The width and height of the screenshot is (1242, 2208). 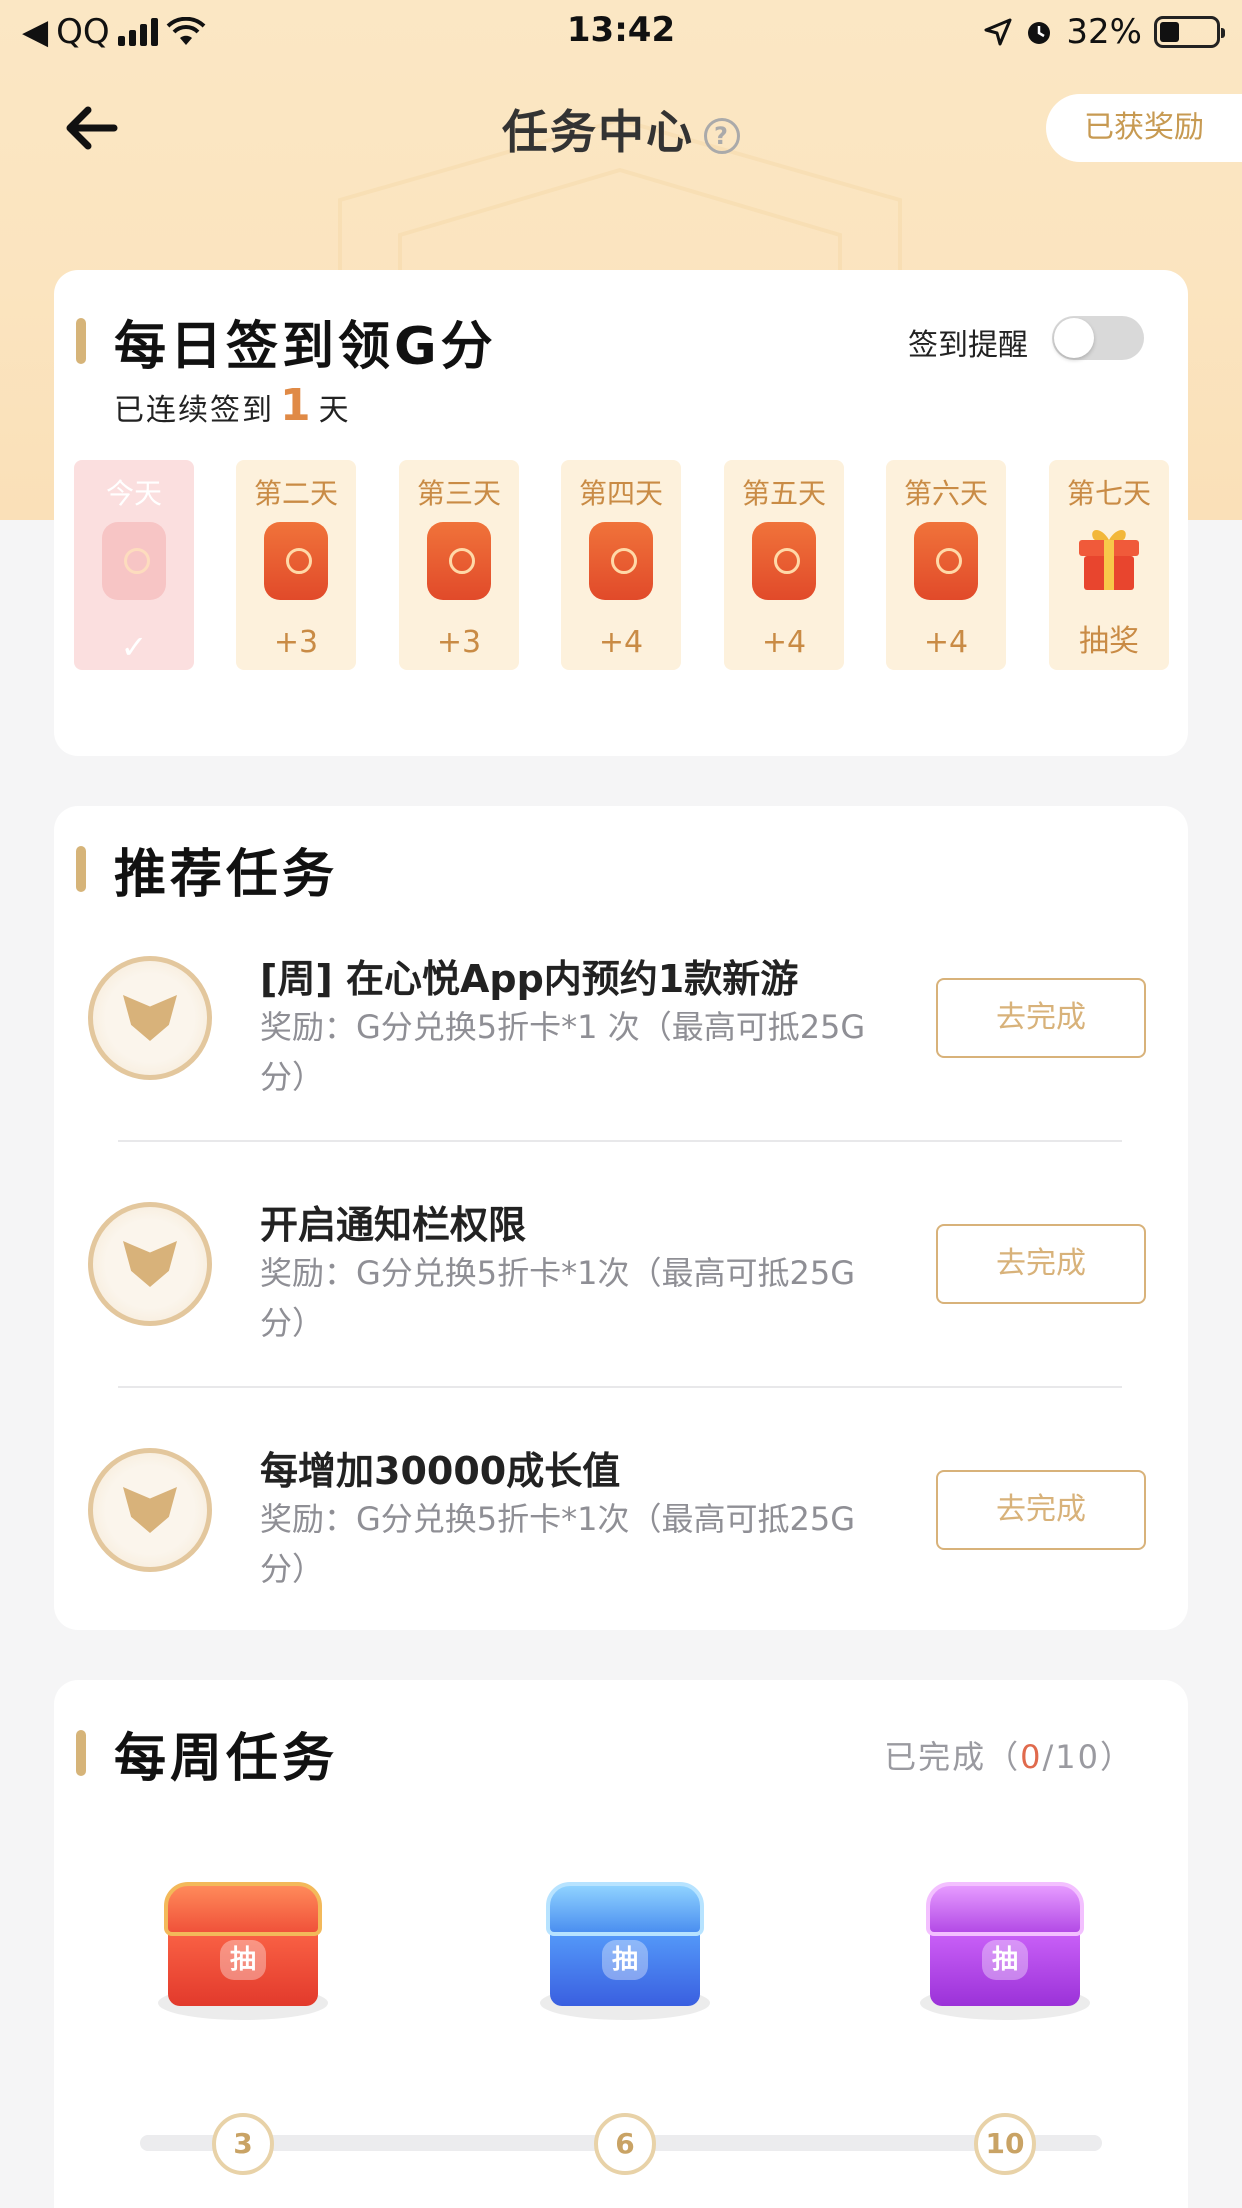 I want to click on treasure-chest-blue: 抽, so click(x=625, y=1948).